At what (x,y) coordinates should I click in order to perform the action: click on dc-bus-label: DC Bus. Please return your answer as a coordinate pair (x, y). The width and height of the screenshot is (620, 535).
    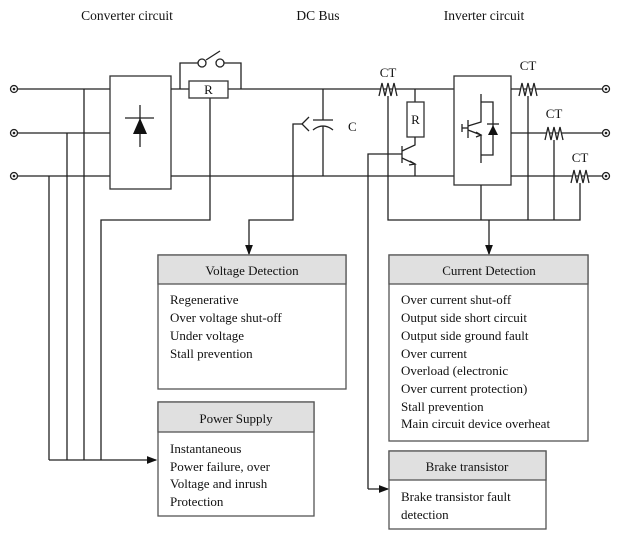
    Looking at the image, I should click on (317, 15).